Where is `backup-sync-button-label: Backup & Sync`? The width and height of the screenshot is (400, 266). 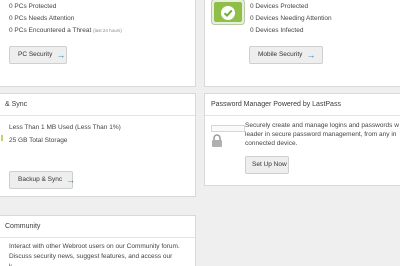 backup-sync-button-label: Backup & Sync is located at coordinates (40, 179).